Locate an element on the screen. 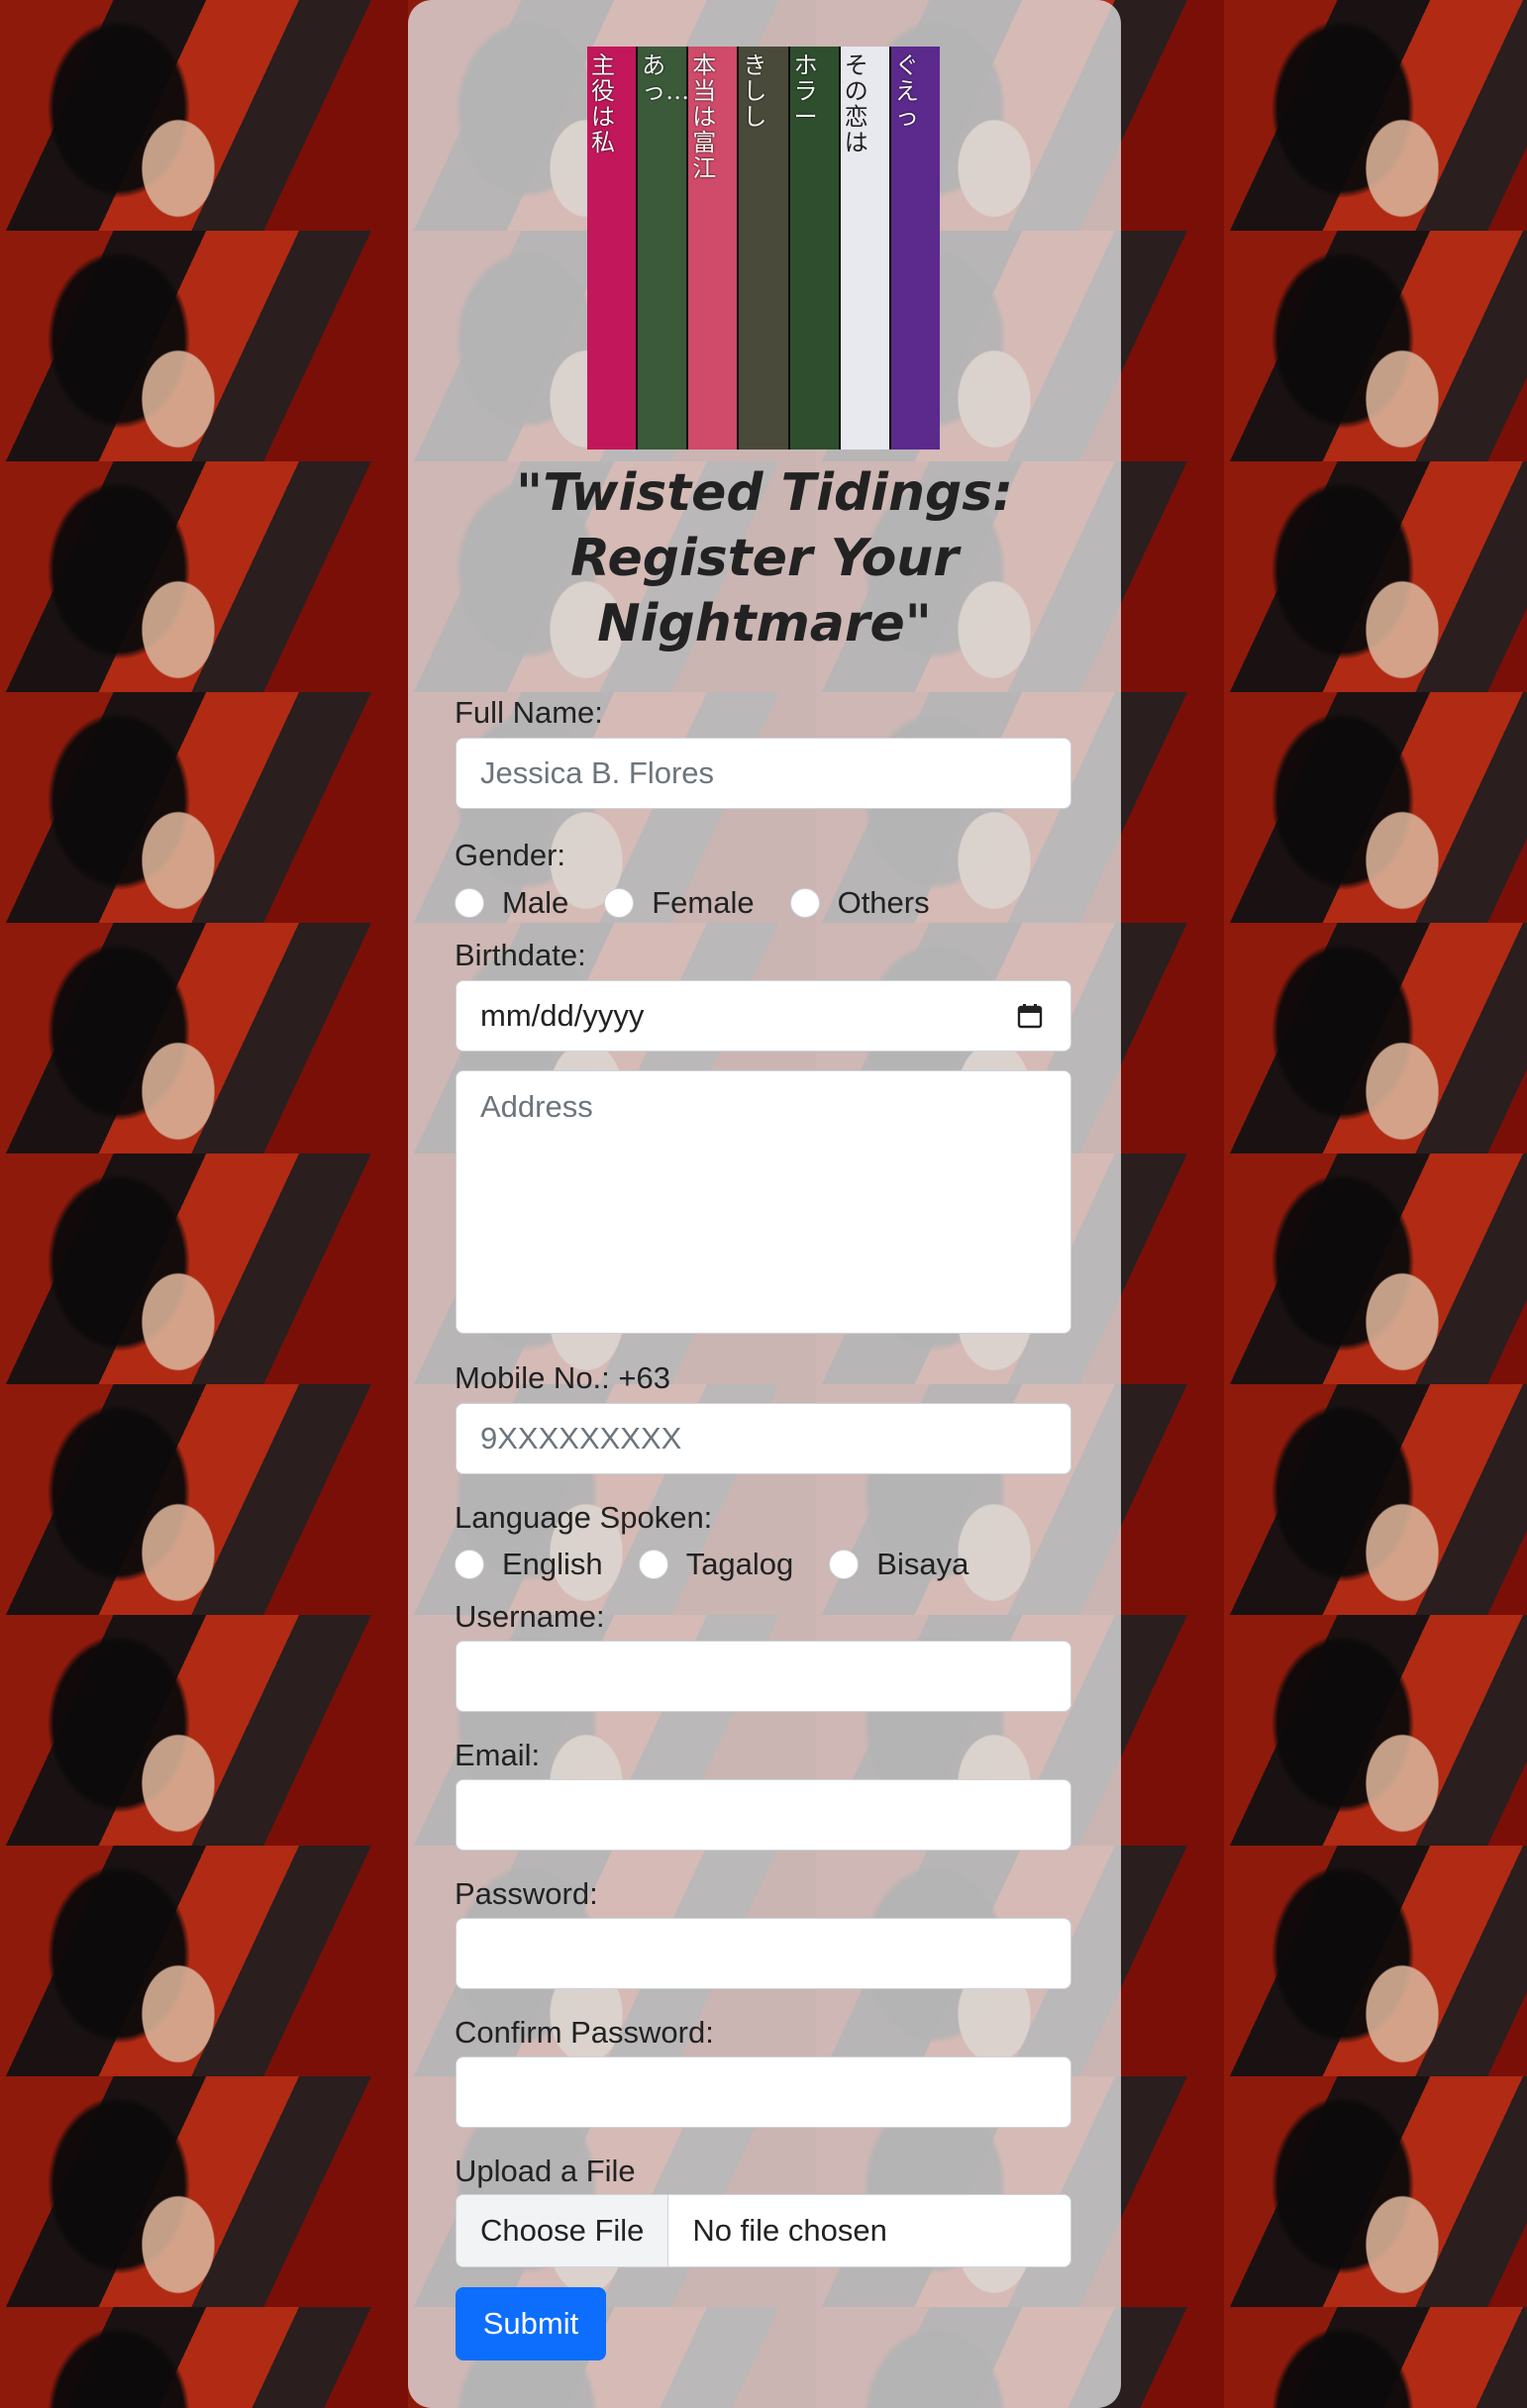 Image resolution: width=1527 pixels, height=2408 pixels. poster-strip: ホラー is located at coordinates (815, 248).